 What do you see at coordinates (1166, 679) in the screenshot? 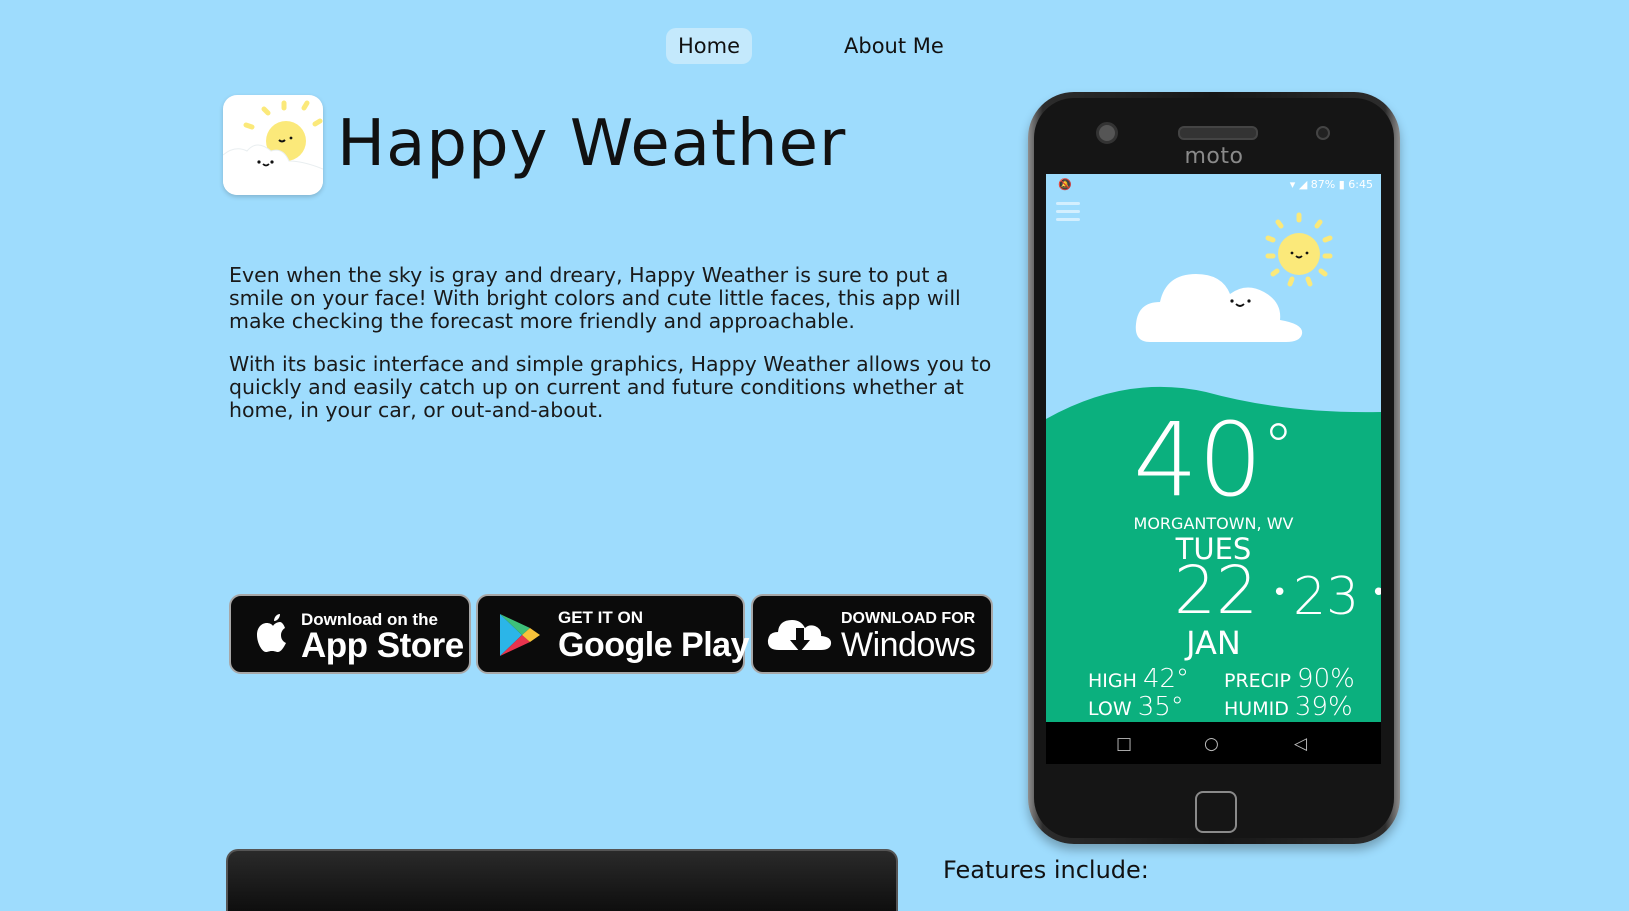
I see `high-value: 42°` at bounding box center [1166, 679].